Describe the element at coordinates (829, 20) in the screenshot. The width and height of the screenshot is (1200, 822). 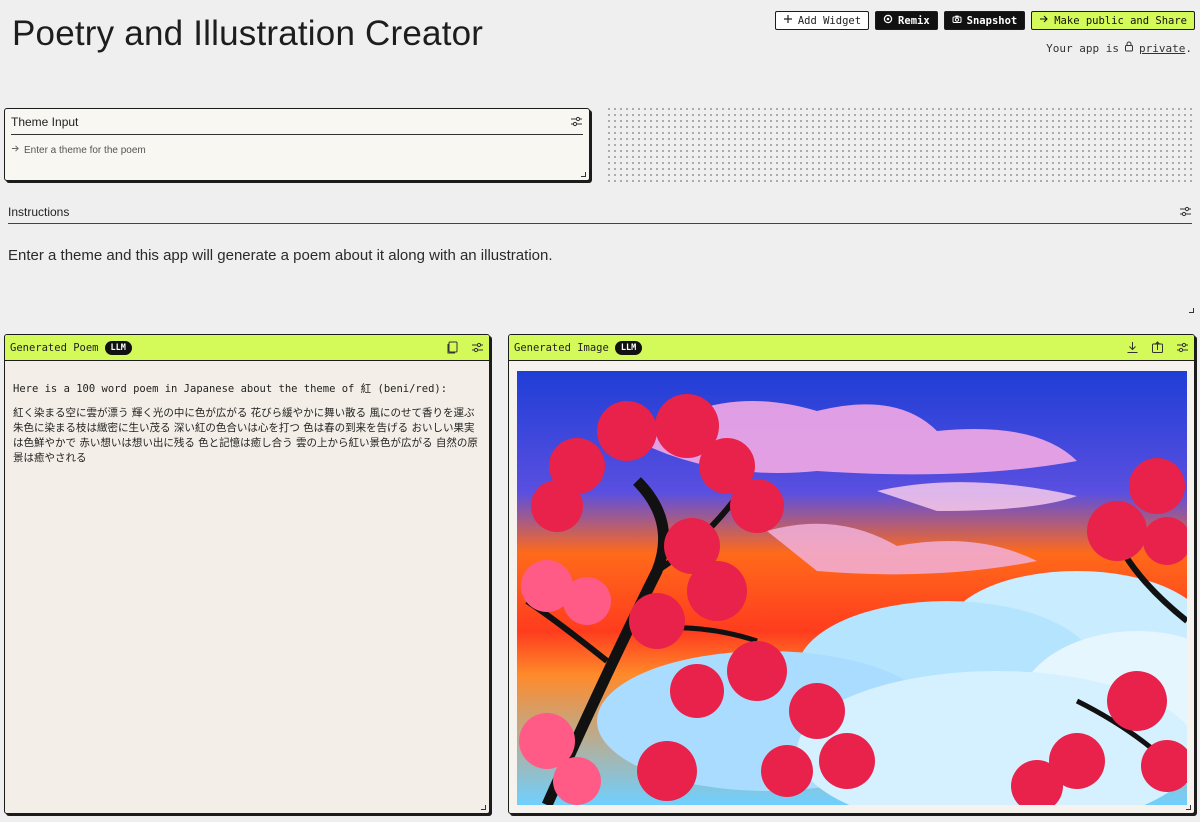
I see `add-widget-label: Add Widget` at that location.